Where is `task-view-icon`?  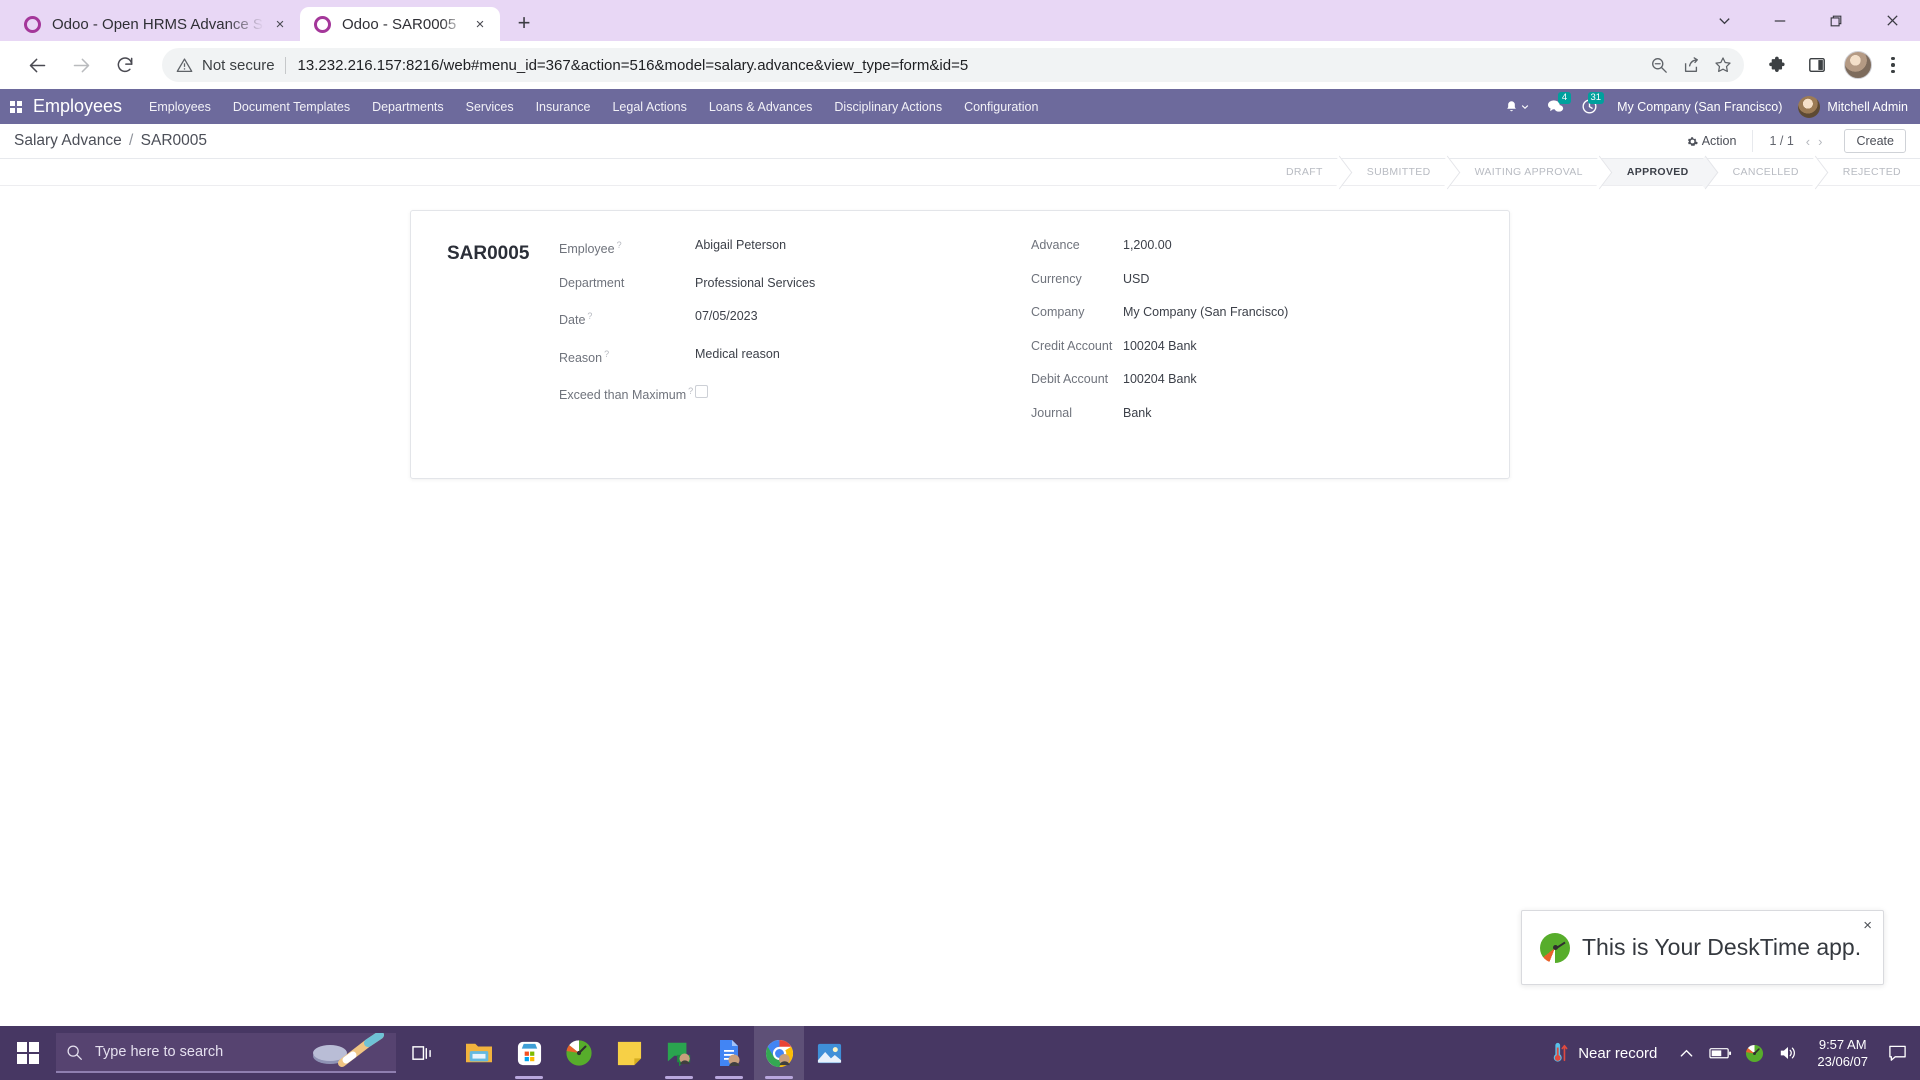 task-view-icon is located at coordinates (421, 1052).